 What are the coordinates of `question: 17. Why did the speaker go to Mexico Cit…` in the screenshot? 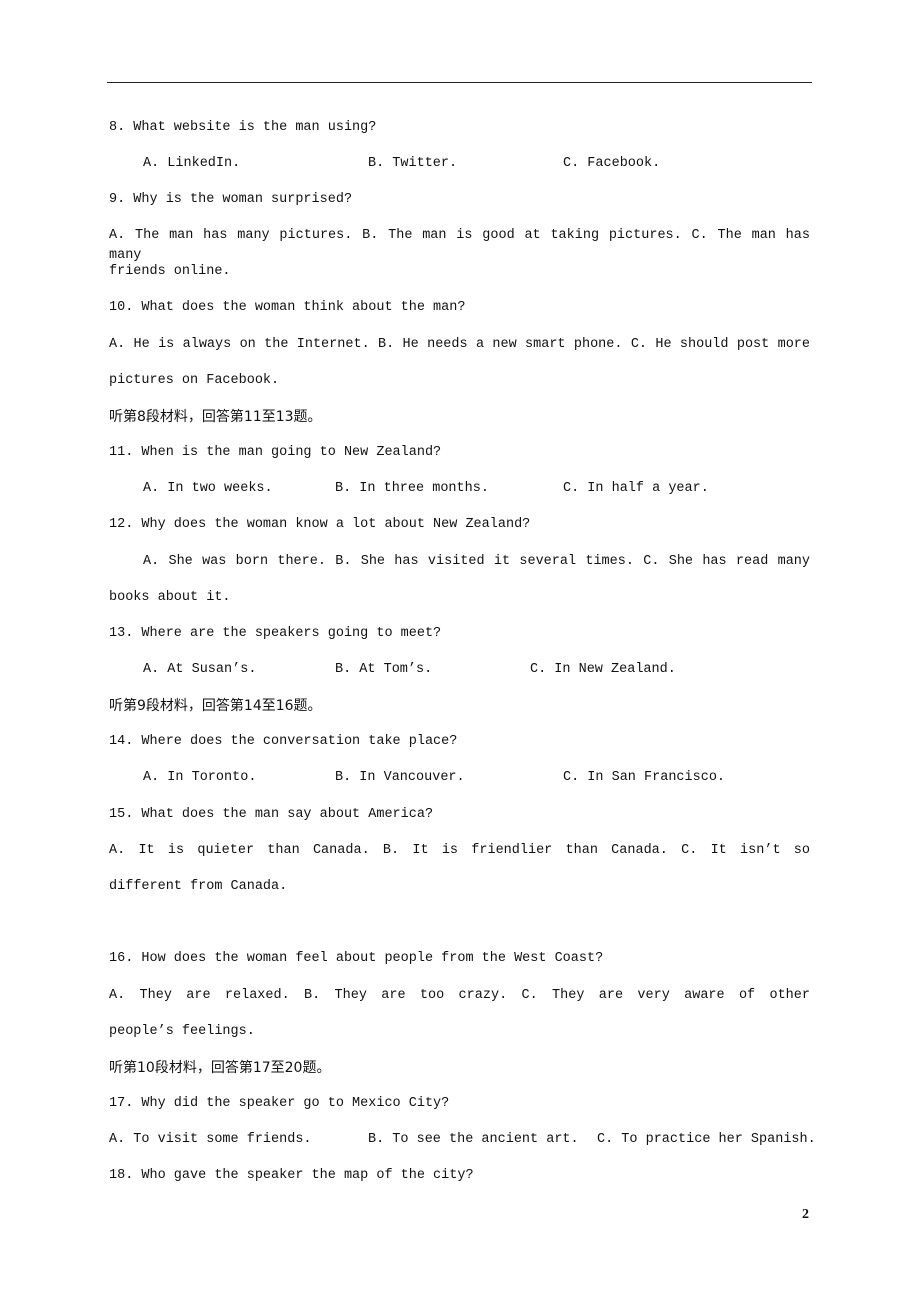 It's located at (279, 1103).